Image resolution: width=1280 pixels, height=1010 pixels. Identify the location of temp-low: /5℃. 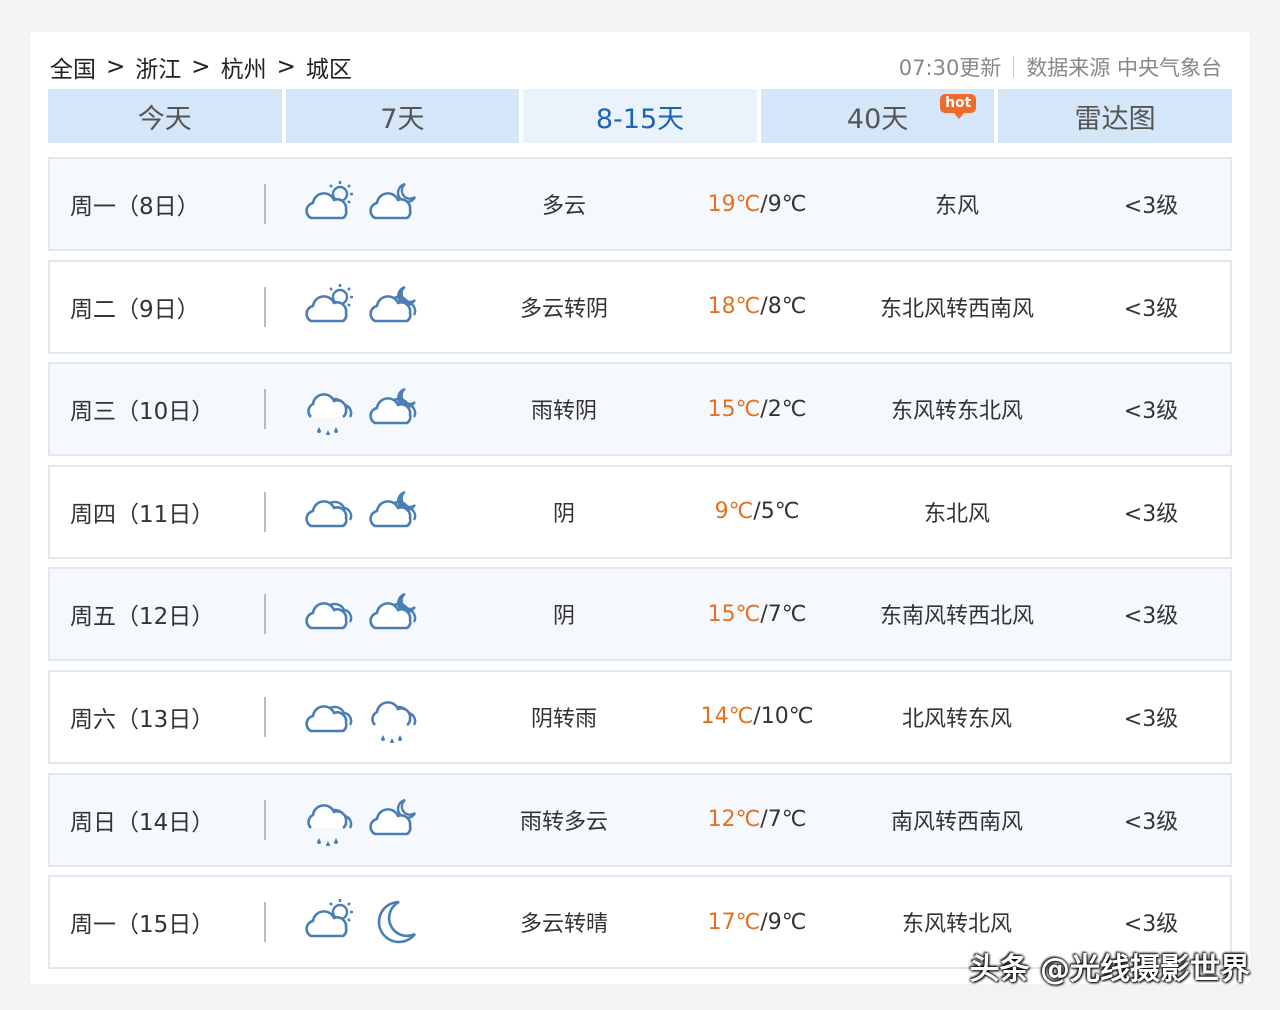
(776, 512).